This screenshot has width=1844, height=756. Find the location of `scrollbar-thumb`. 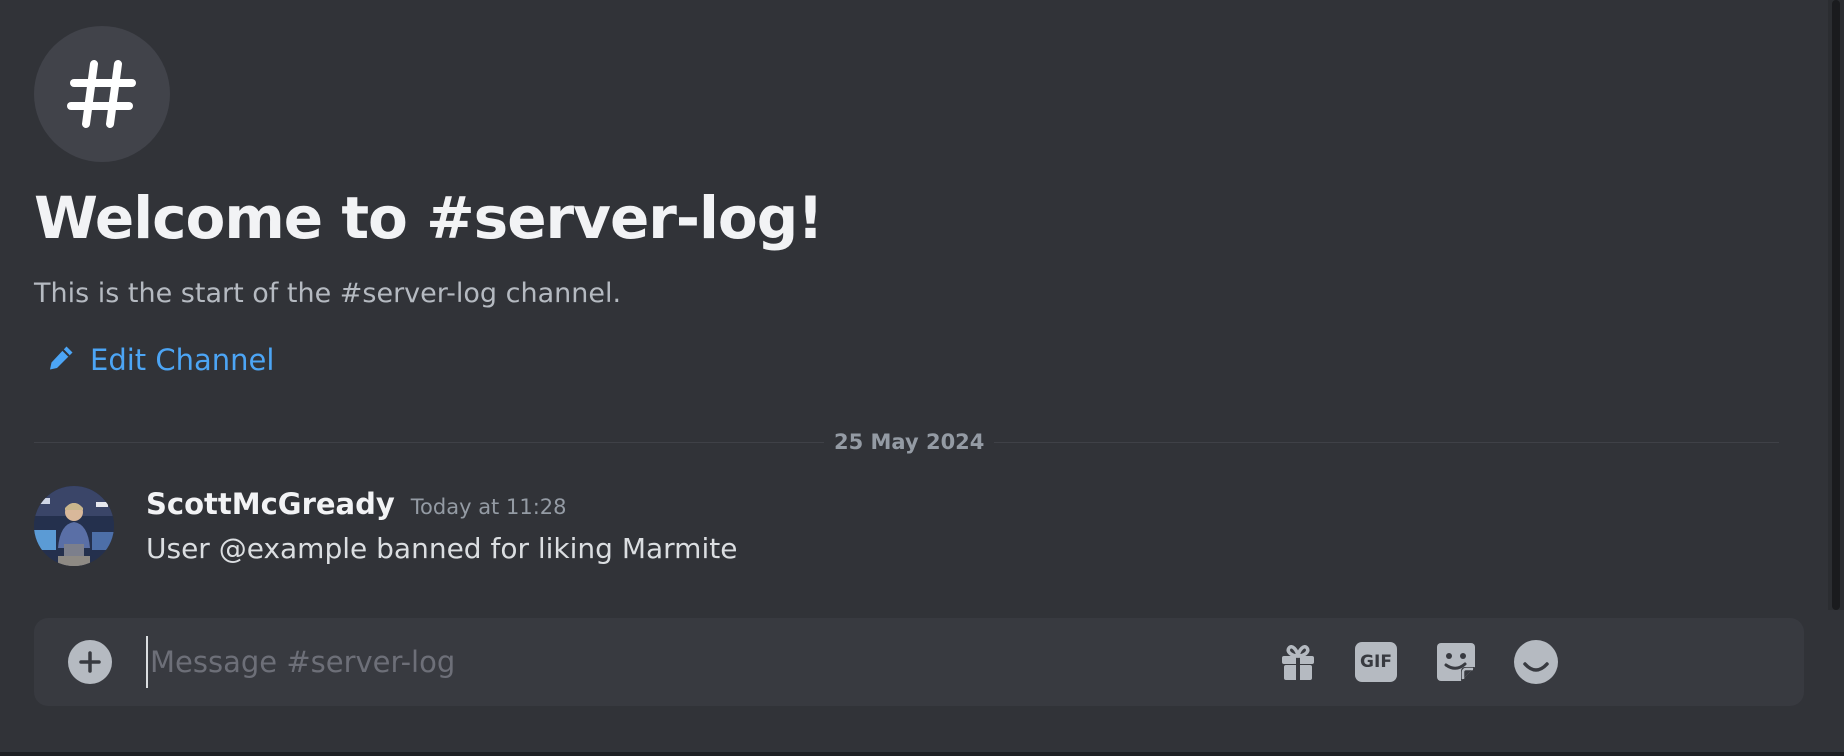

scrollbar-thumb is located at coordinates (1836, 305).